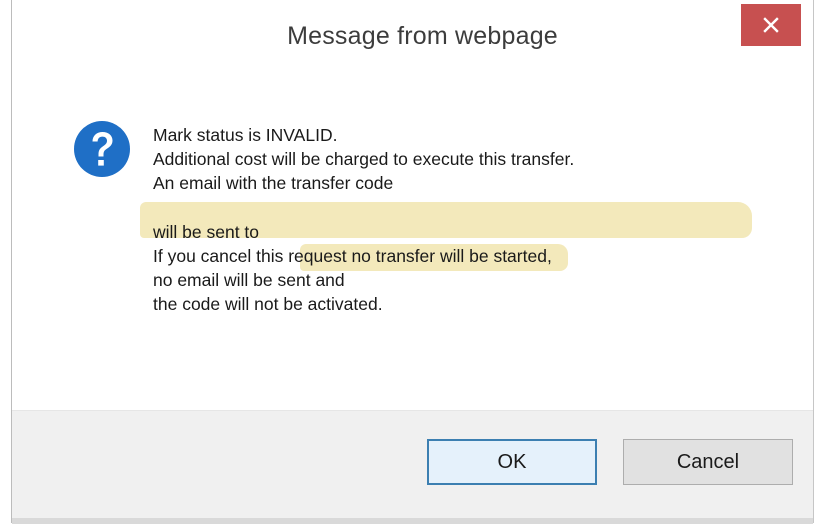  What do you see at coordinates (708, 462) in the screenshot?
I see `cancel-button: Cancel` at bounding box center [708, 462].